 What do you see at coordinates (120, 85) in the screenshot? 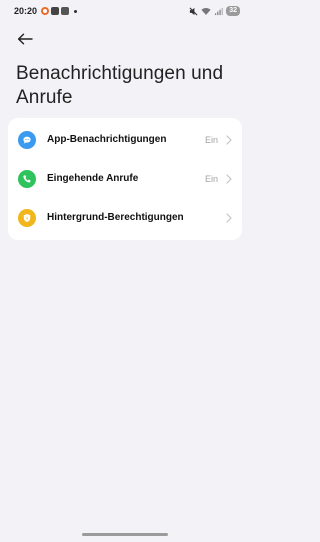
I see `page-title: Benachrichtigungen und Anrufe` at bounding box center [120, 85].